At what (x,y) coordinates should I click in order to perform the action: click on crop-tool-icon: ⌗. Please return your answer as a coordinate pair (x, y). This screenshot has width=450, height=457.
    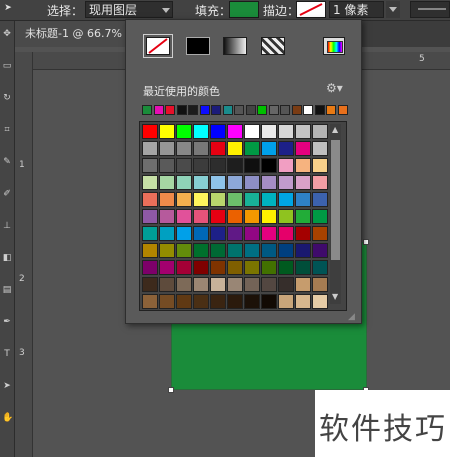
    Looking at the image, I should click on (7, 130).